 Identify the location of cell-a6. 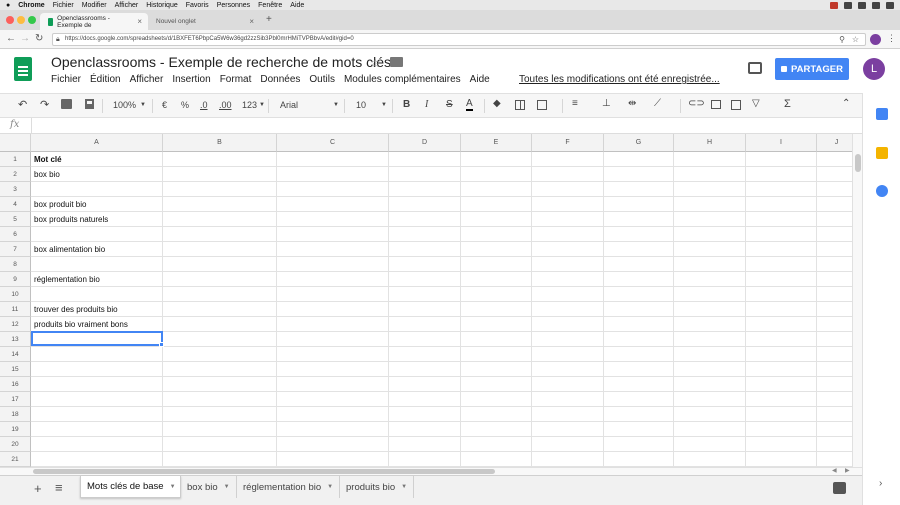
(97, 234).